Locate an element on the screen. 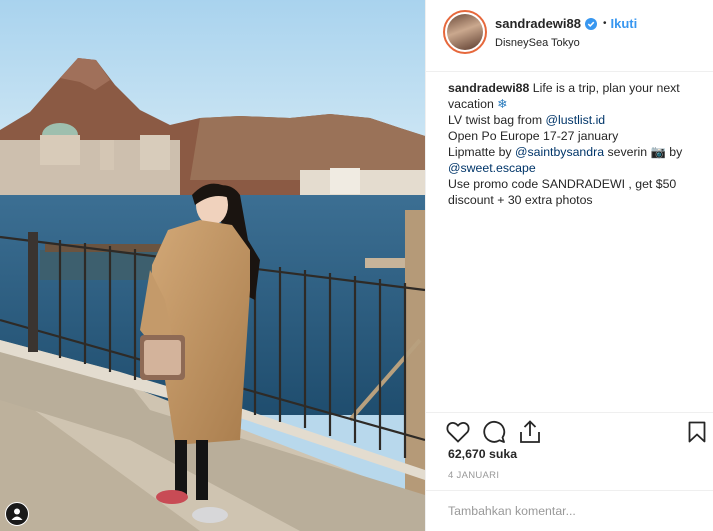 The height and width of the screenshot is (531, 713). tagged-user-icon is located at coordinates (17, 514).